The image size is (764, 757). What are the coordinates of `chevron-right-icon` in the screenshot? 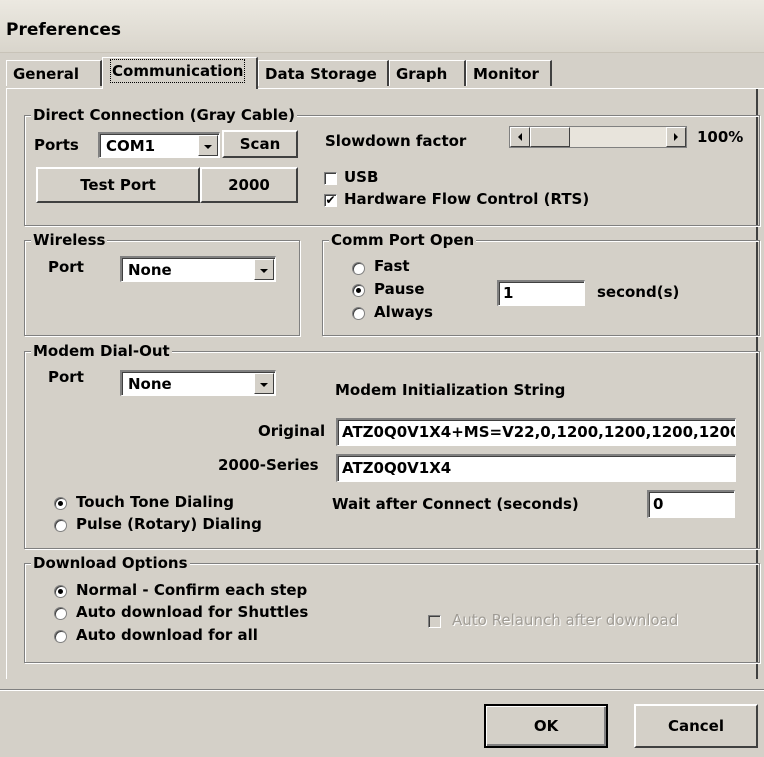 It's located at (676, 137).